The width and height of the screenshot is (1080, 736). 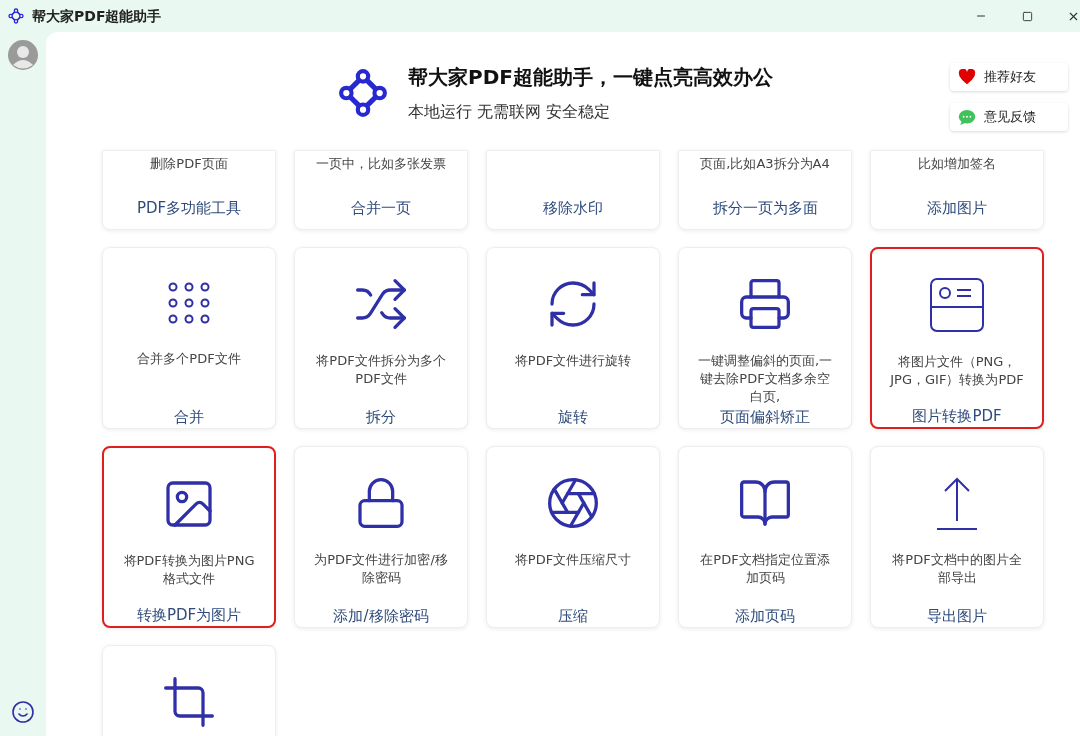 I want to click on tool-name: 拆分一页为多面, so click(x=765, y=208).